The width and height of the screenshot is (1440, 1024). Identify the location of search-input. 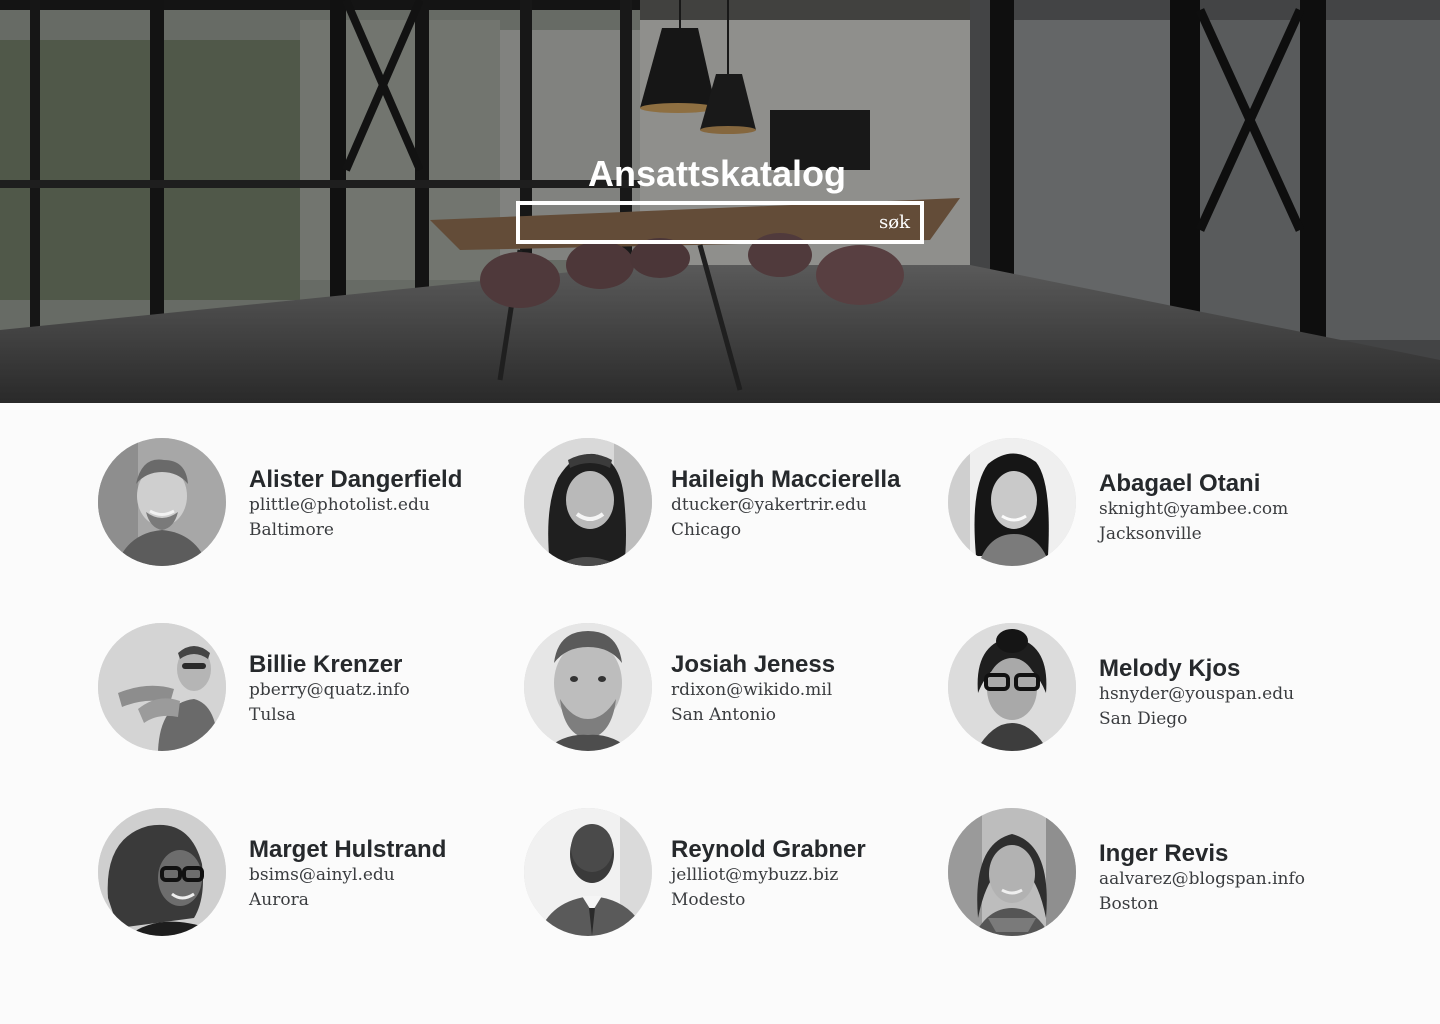
(690, 222).